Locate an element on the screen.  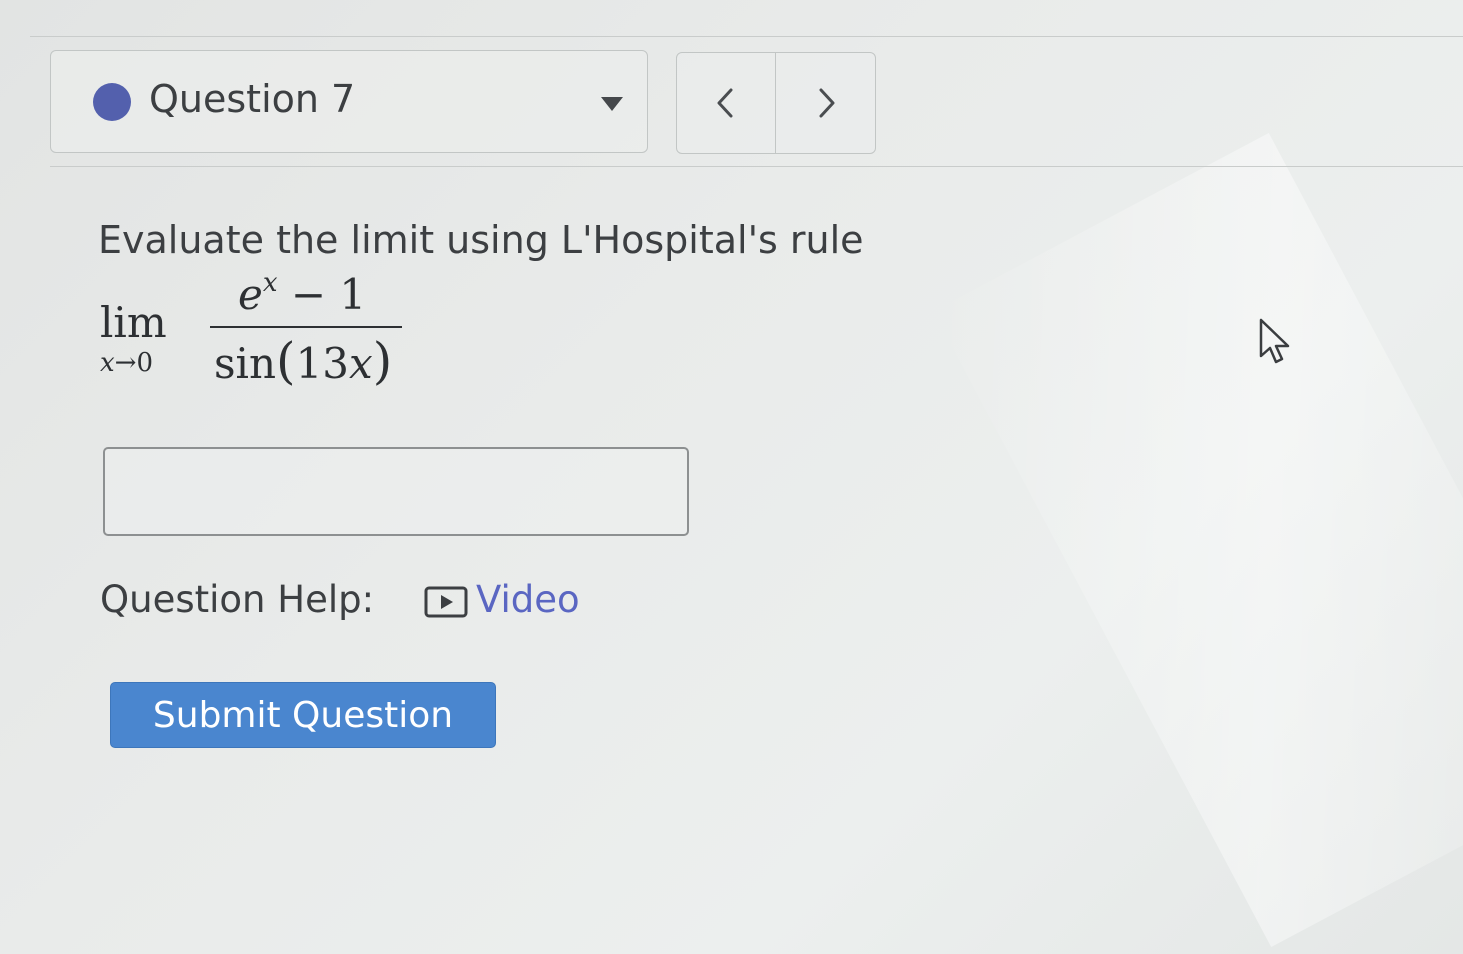
limit-expression: lim x→0 ex − 1 sin(13x) is located at coordinates (255, 334).